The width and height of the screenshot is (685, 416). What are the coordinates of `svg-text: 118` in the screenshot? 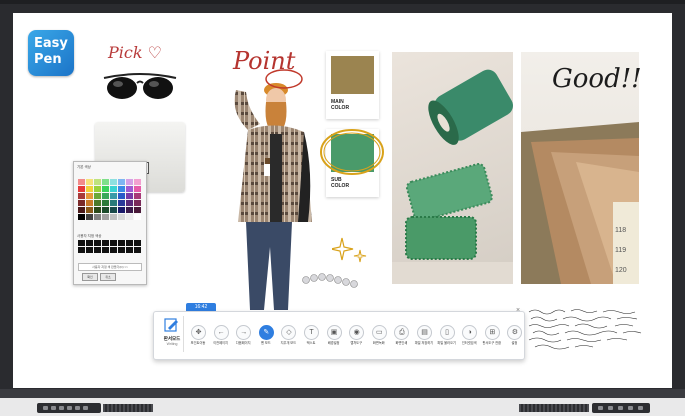 It's located at (620, 230).